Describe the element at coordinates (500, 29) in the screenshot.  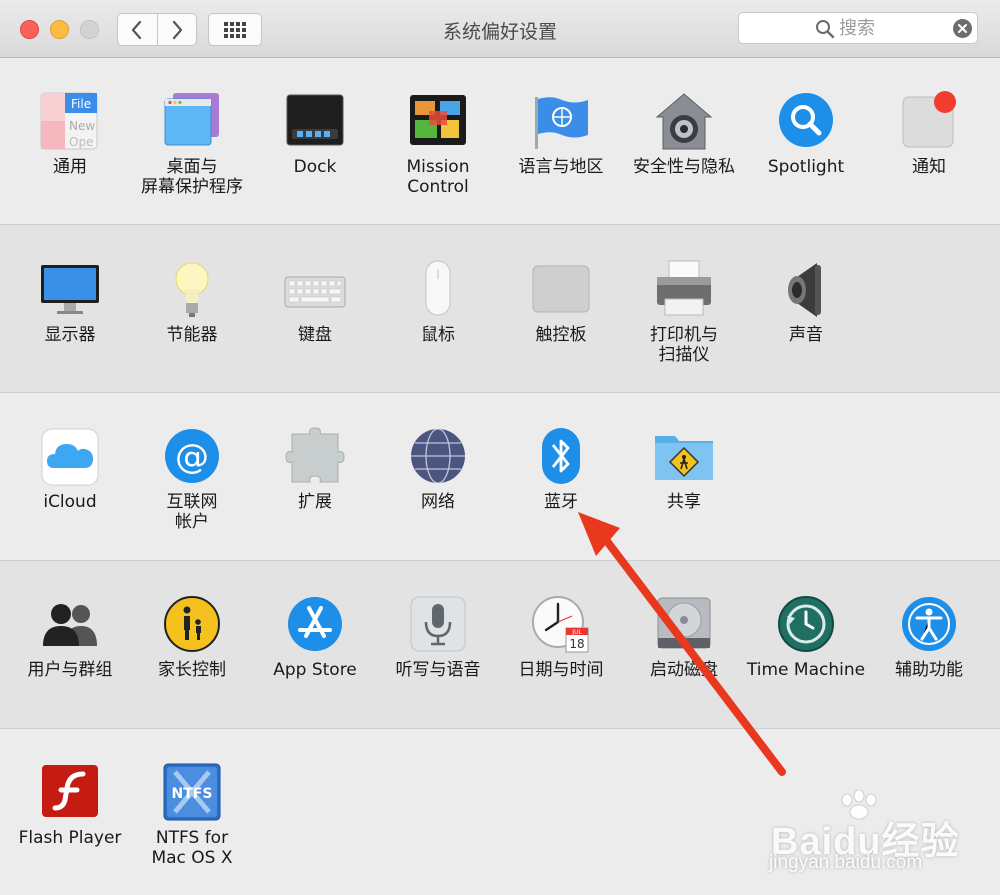
I see `title-bar: 系统偏好设置` at that location.